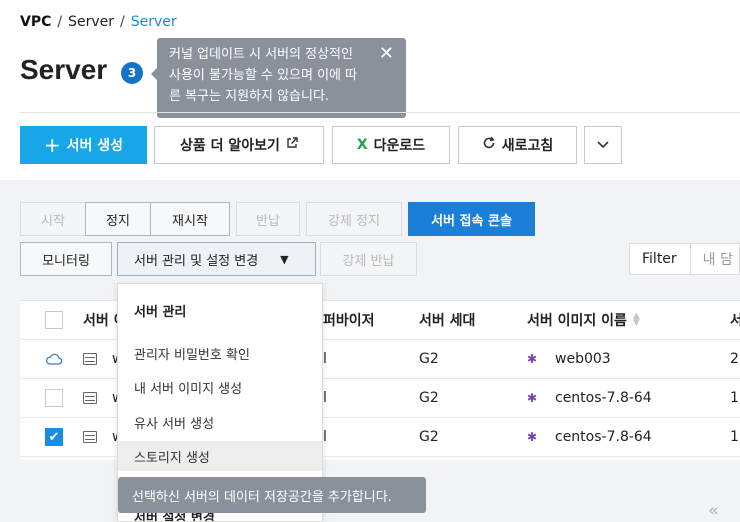  Describe the element at coordinates (64, 69) in the screenshot. I see `page-title: Server` at that location.